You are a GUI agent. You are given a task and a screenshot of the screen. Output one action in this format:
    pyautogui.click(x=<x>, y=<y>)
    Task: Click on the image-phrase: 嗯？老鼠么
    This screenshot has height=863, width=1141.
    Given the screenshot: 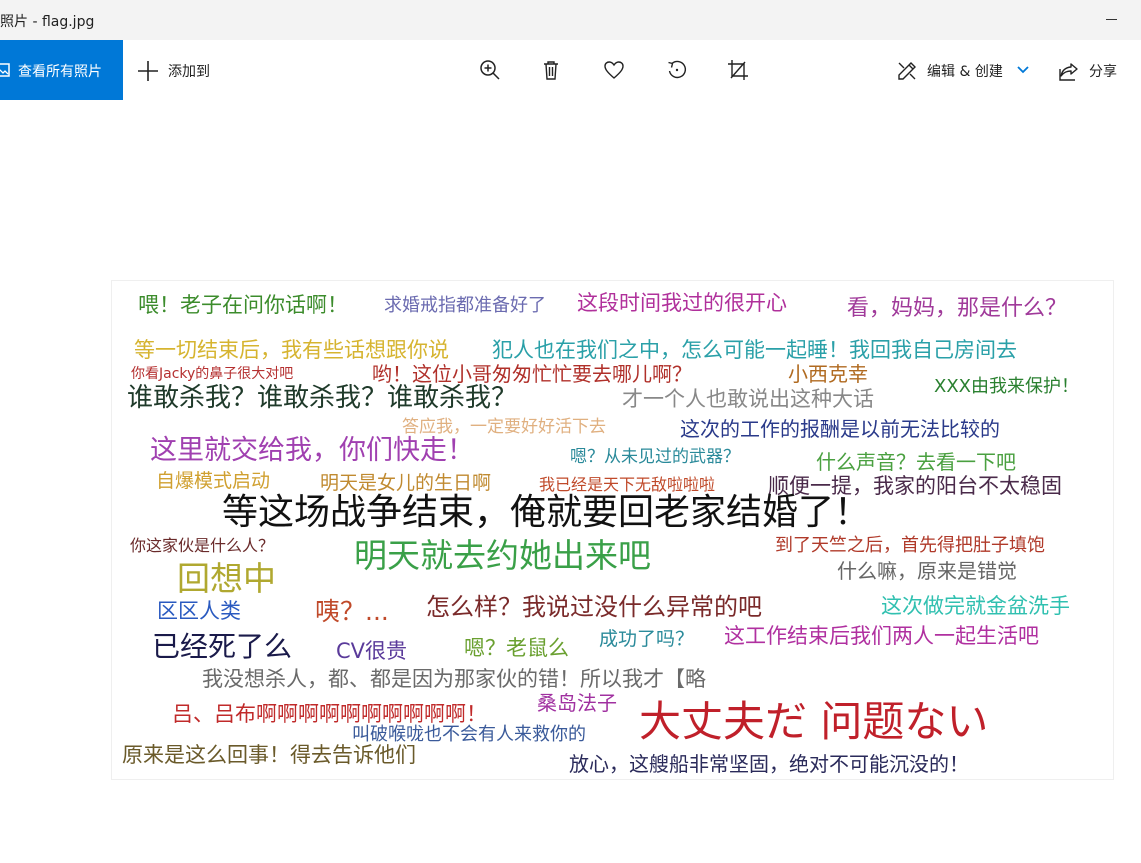 What is the action you would take?
    pyautogui.click(x=516, y=648)
    